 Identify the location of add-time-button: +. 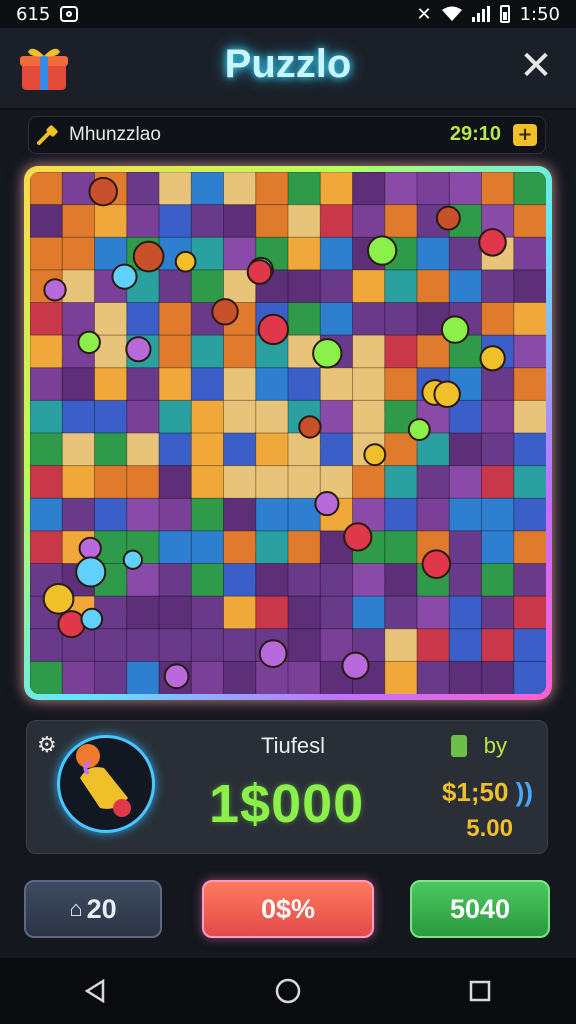
(525, 135).